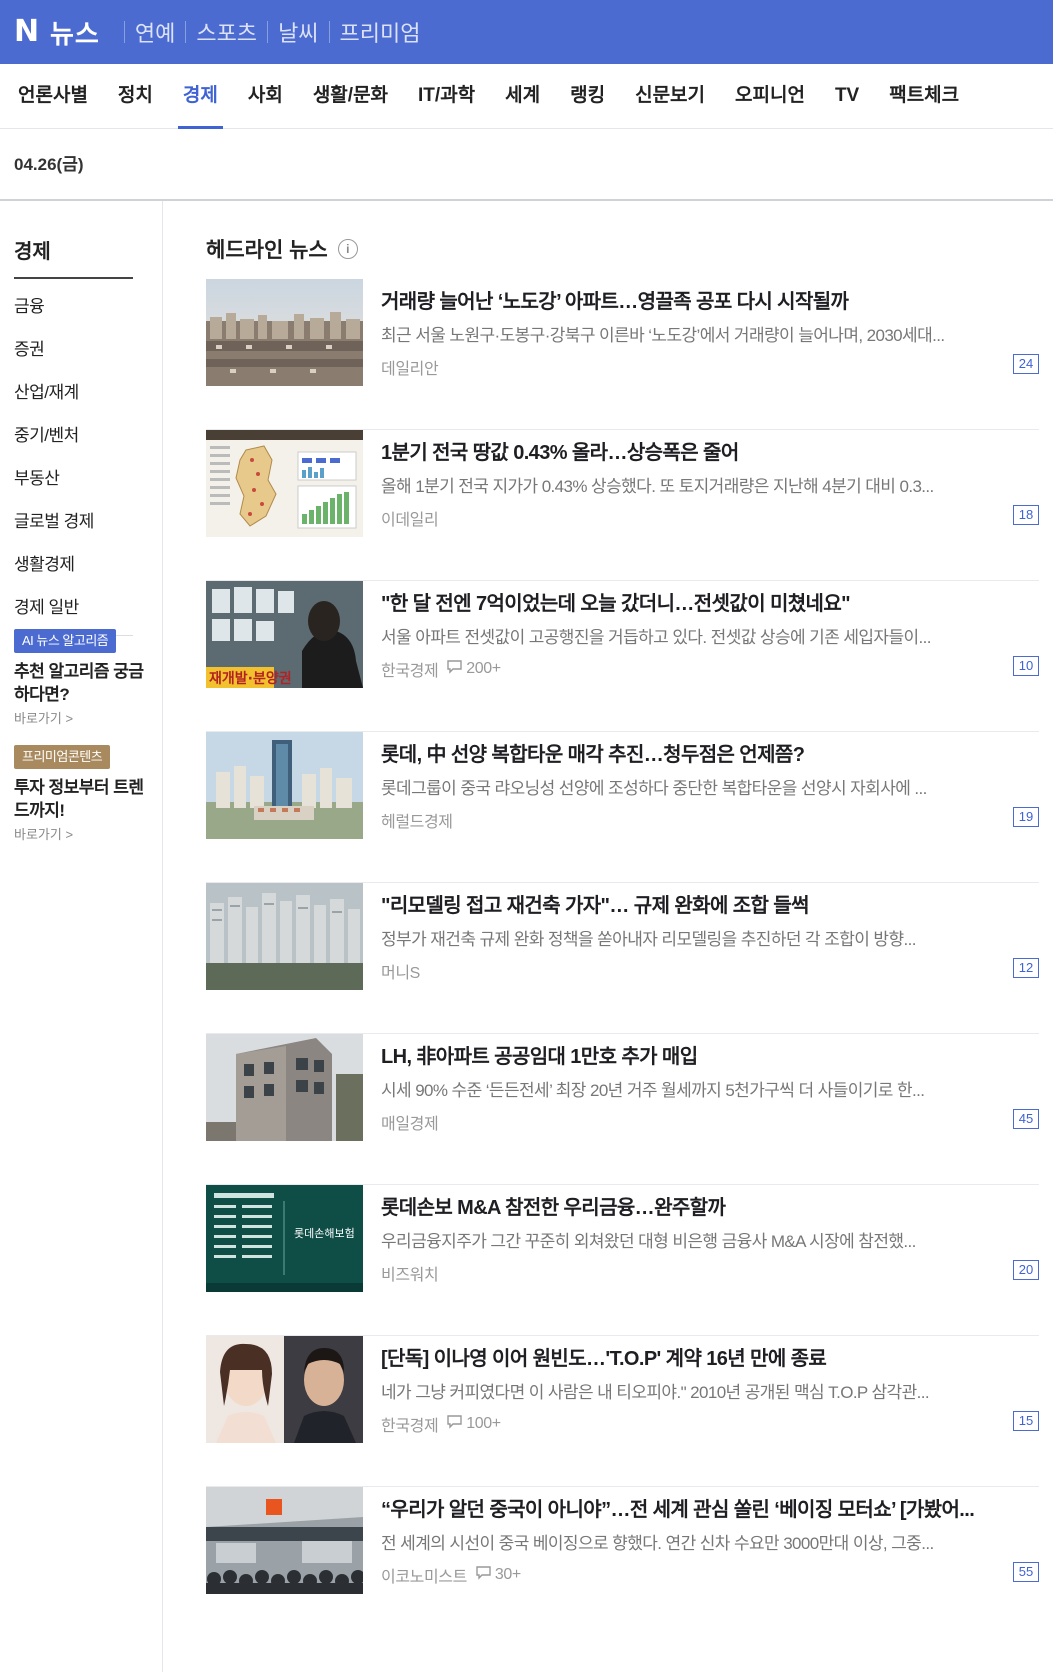 This screenshot has width=1053, height=1672. What do you see at coordinates (265, 96) in the screenshot?
I see `tab-society: 사회` at bounding box center [265, 96].